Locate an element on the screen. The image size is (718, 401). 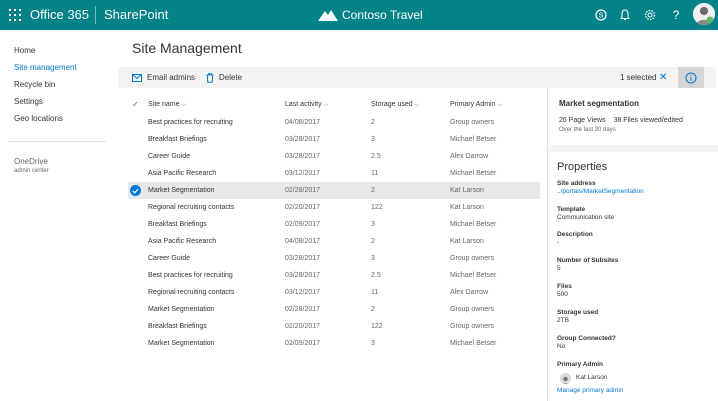
column-last-activity: Last activity ⌵ is located at coordinates (306, 105).